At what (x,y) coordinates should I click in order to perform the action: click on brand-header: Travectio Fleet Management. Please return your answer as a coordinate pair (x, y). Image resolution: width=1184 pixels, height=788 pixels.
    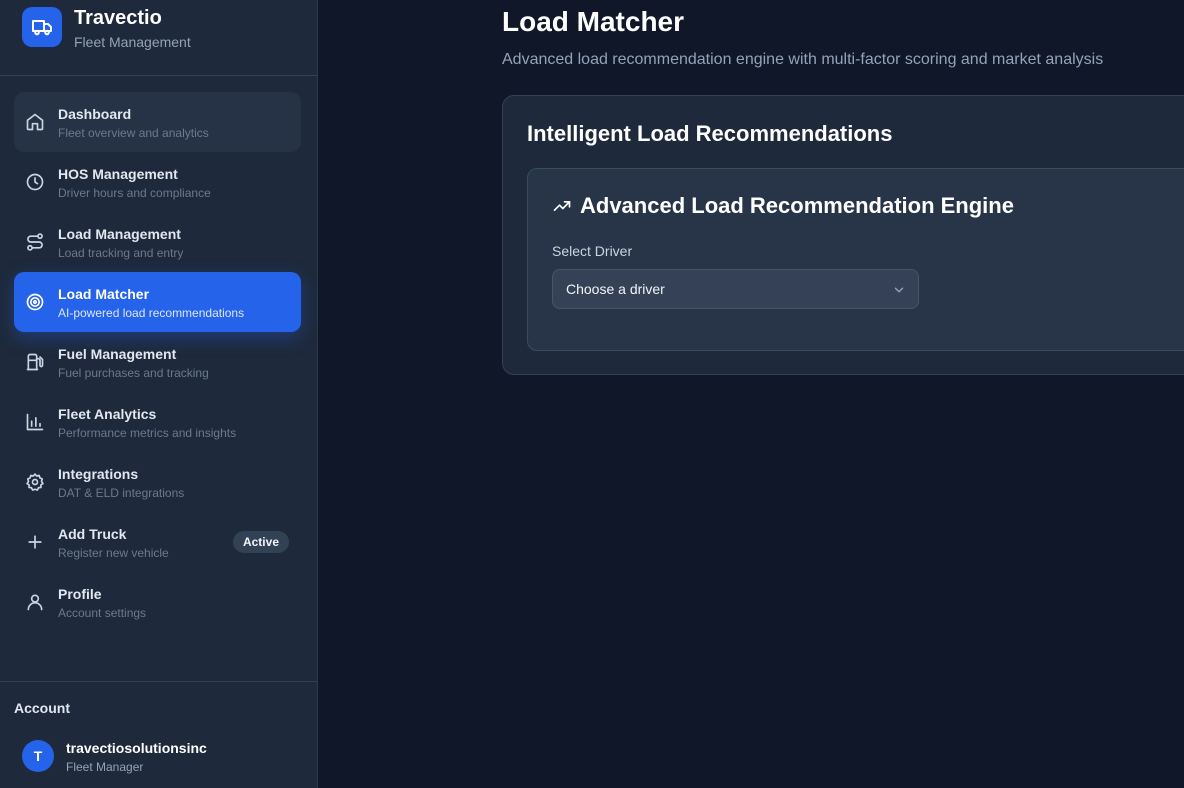
    Looking at the image, I should click on (158, 38).